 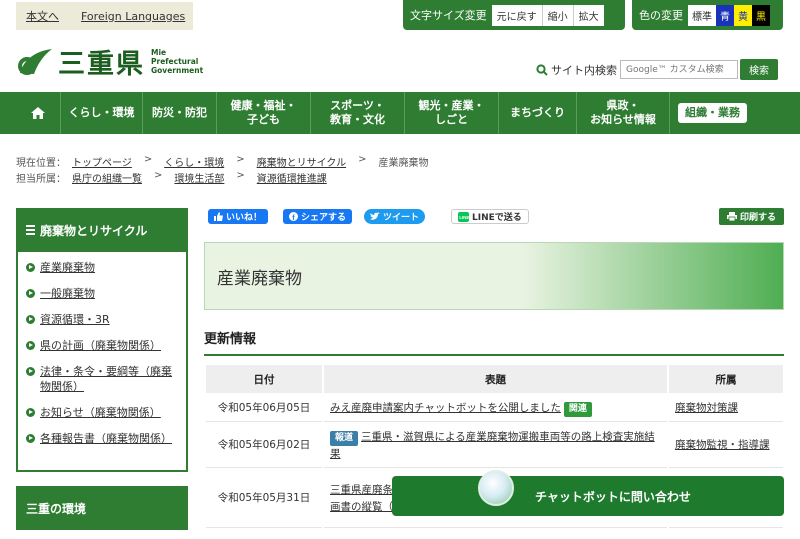 I want to click on nav-town-planning: まちづくり, so click(x=537, y=113).